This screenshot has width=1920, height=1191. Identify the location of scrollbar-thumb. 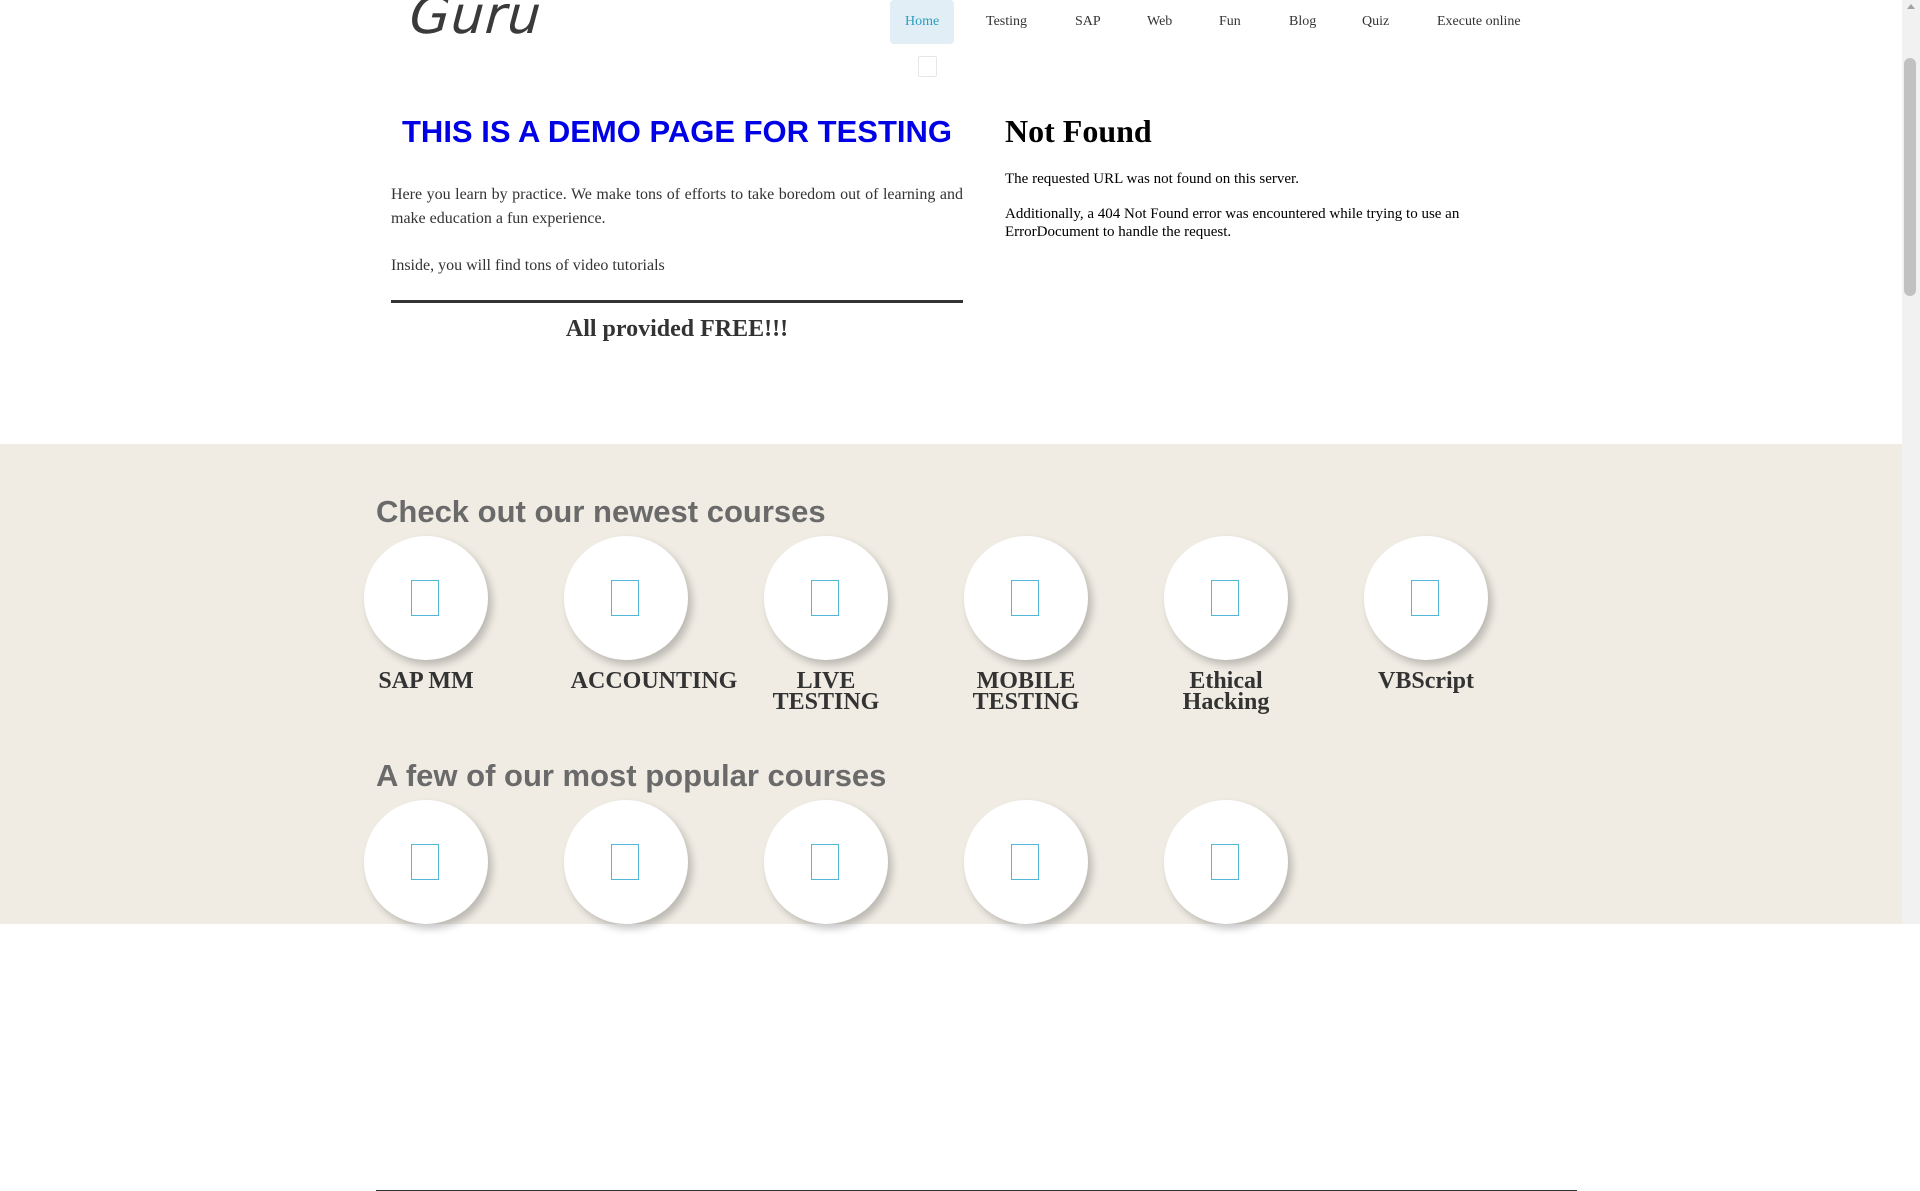
(1910, 177).